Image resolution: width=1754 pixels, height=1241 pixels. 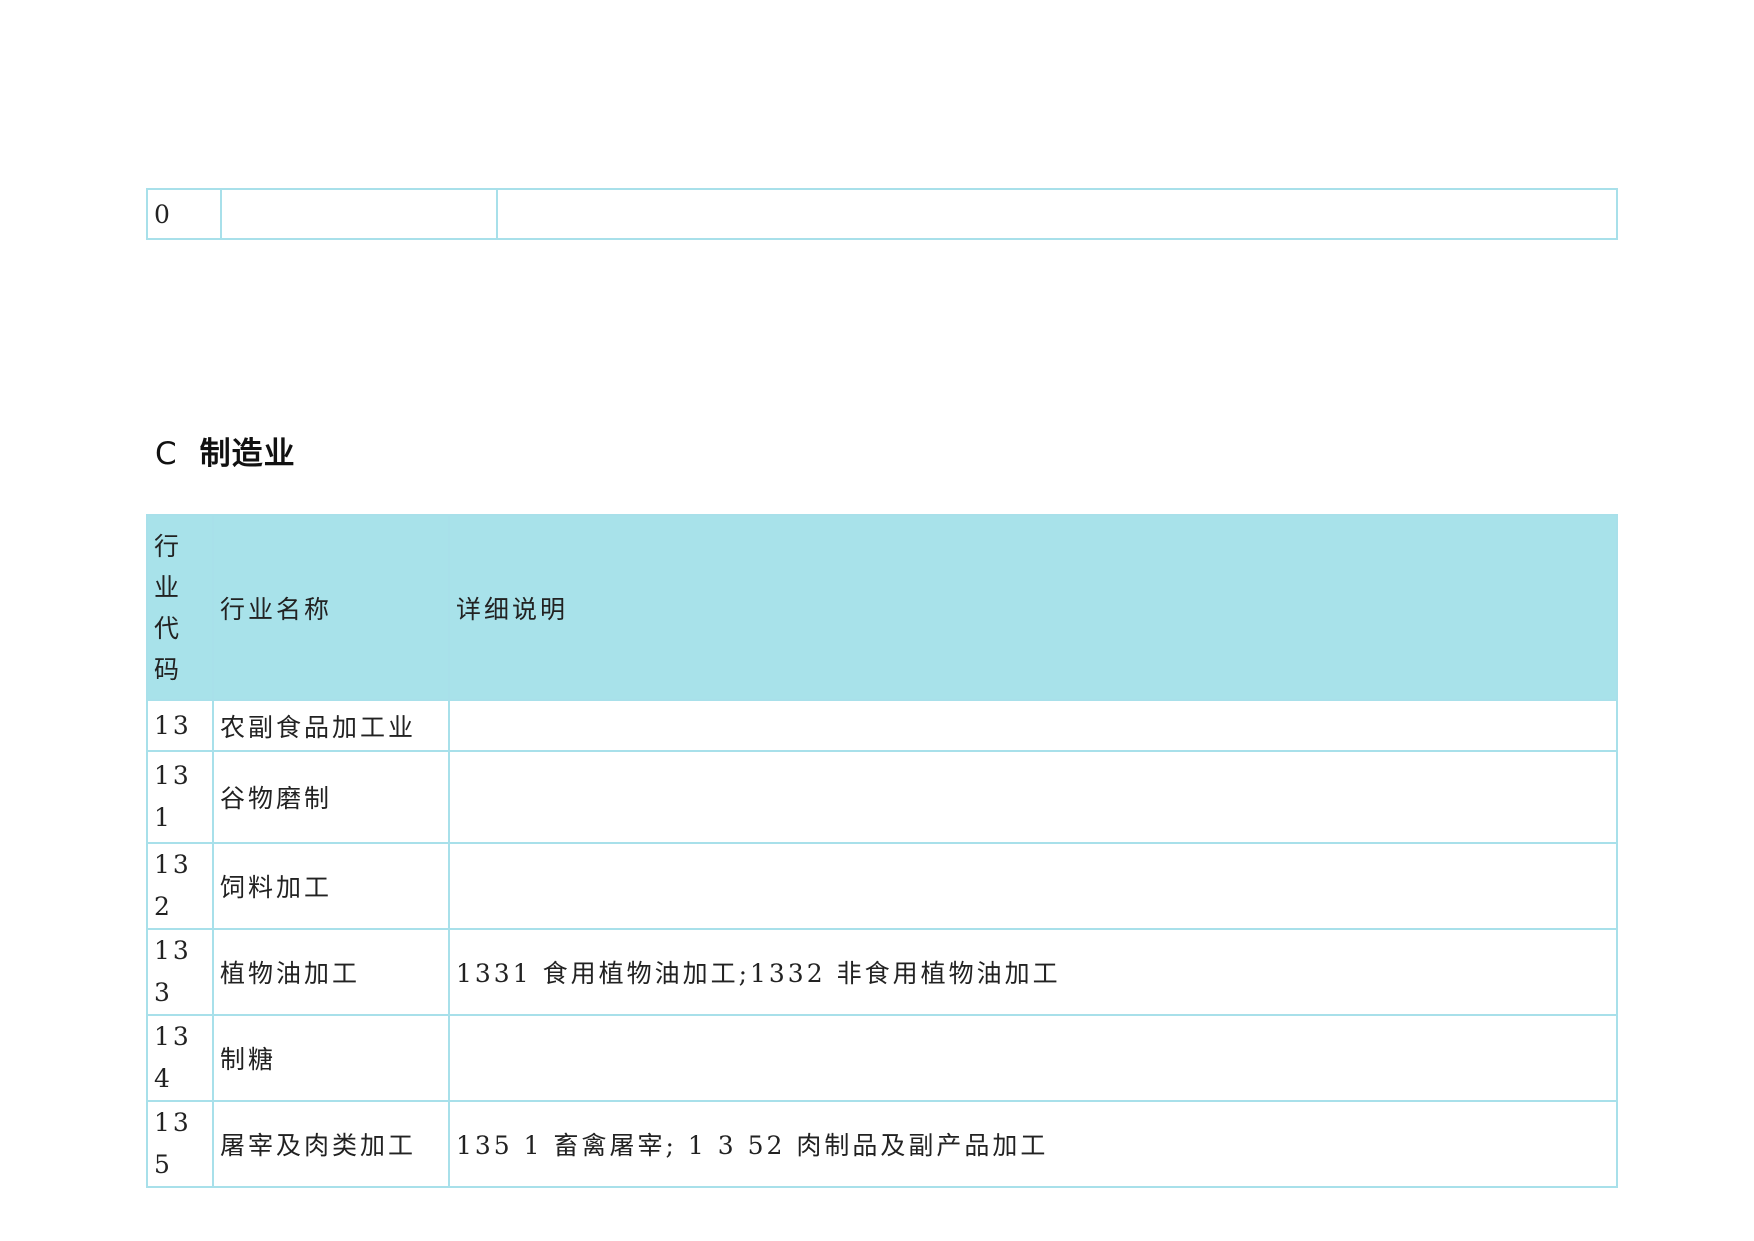 I want to click on name-cell: 制糖, so click(x=331, y=1058).